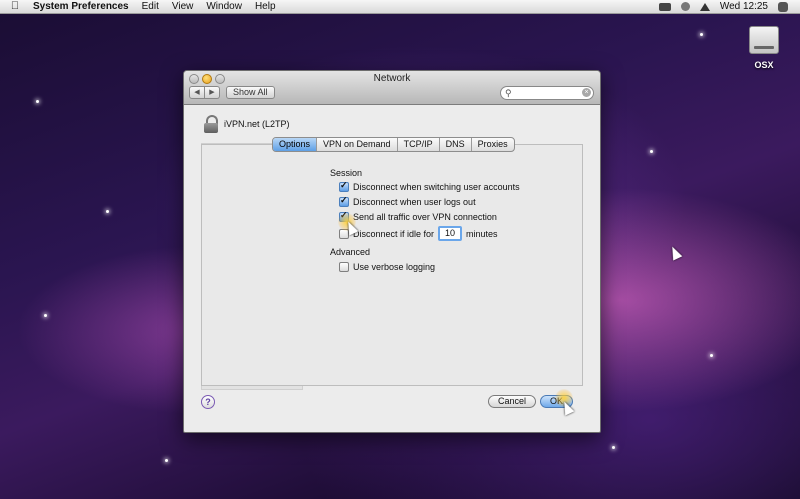 This screenshot has width=800, height=499. I want to click on eject-icon, so click(704, 6).